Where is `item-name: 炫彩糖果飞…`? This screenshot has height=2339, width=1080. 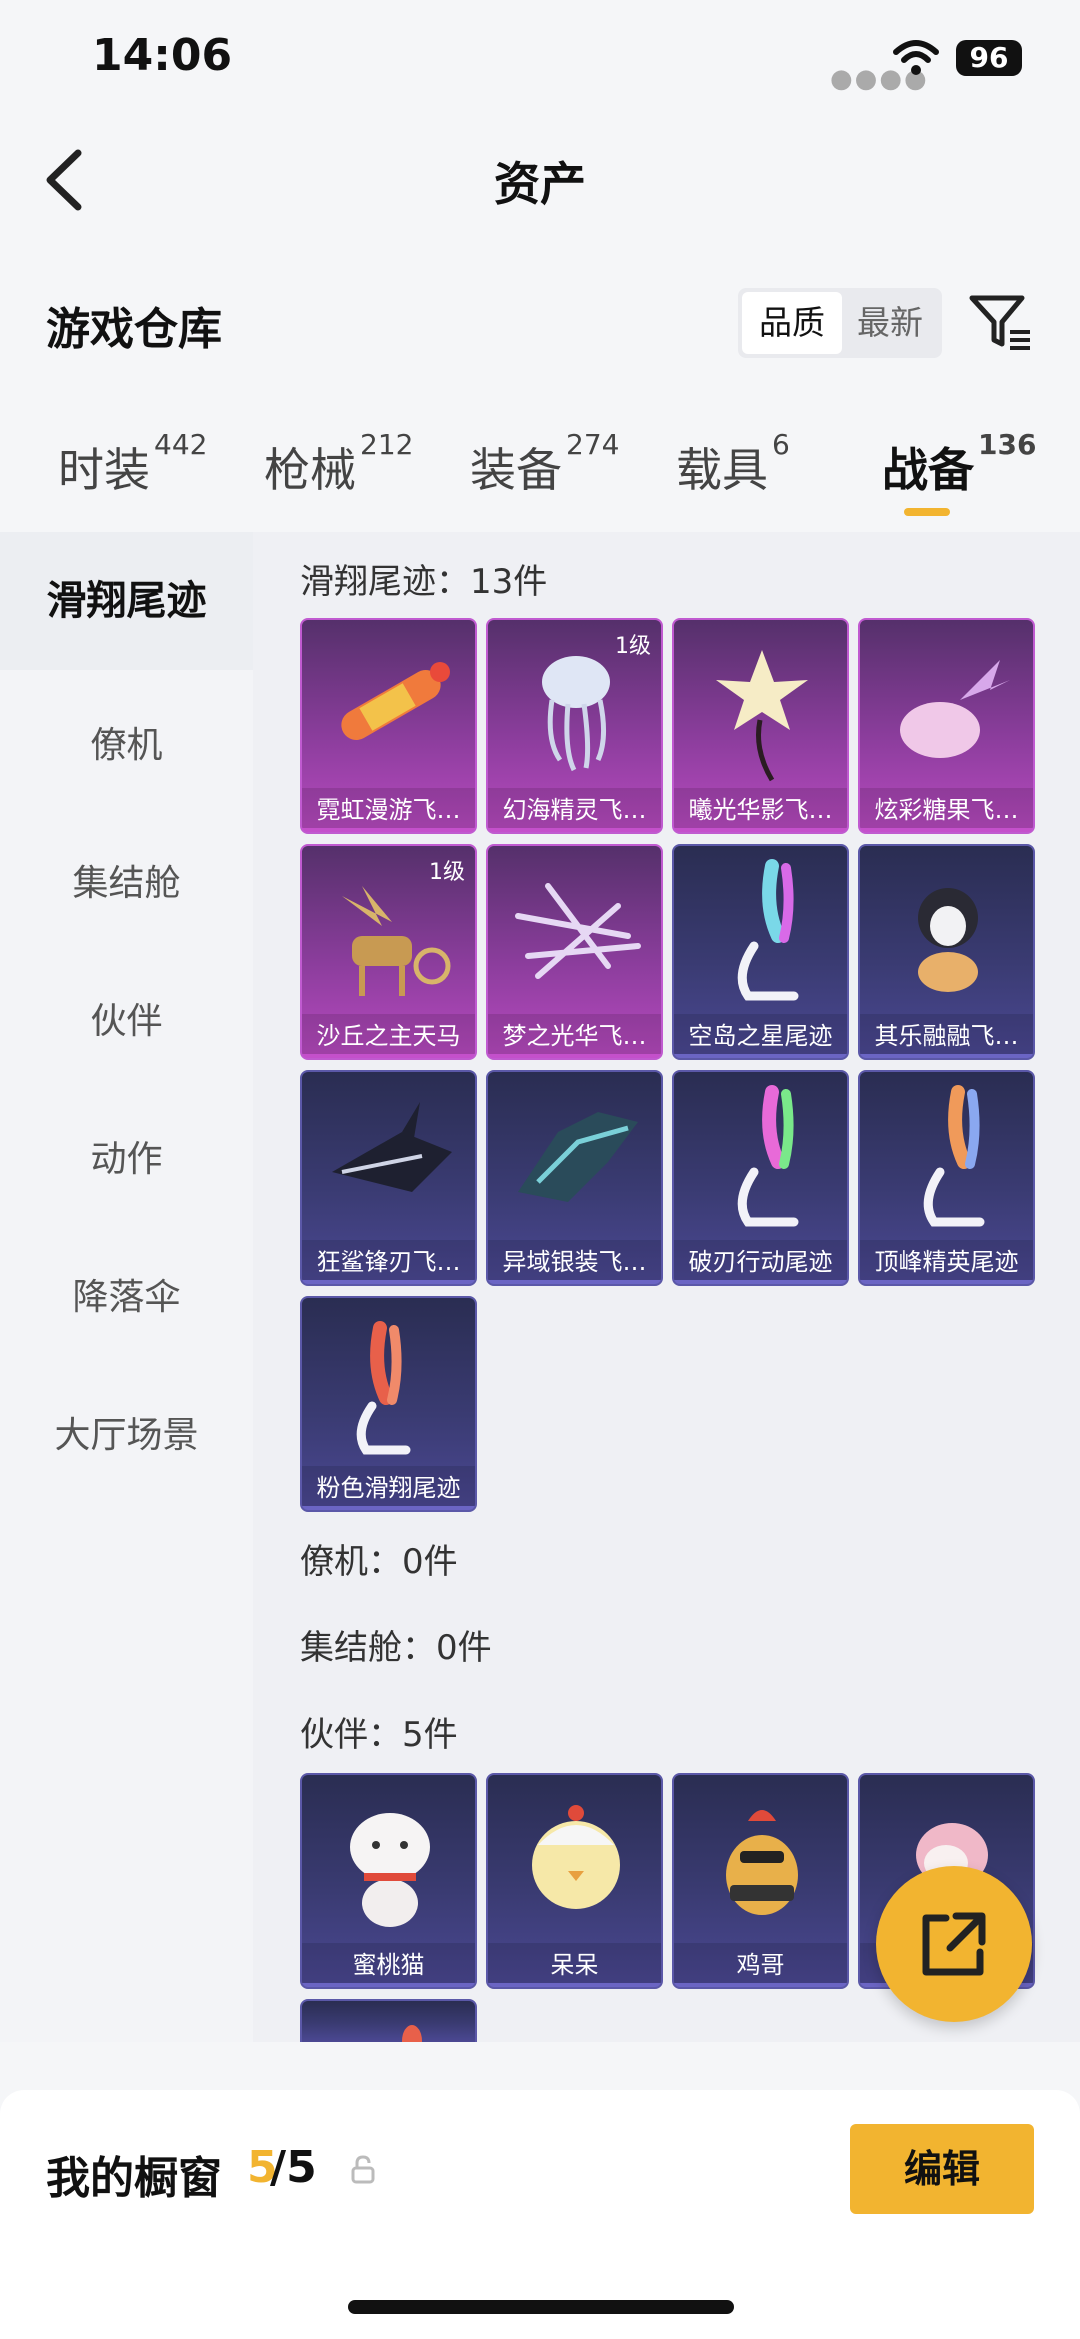
item-name: 炫彩糖果飞… is located at coordinates (946, 810).